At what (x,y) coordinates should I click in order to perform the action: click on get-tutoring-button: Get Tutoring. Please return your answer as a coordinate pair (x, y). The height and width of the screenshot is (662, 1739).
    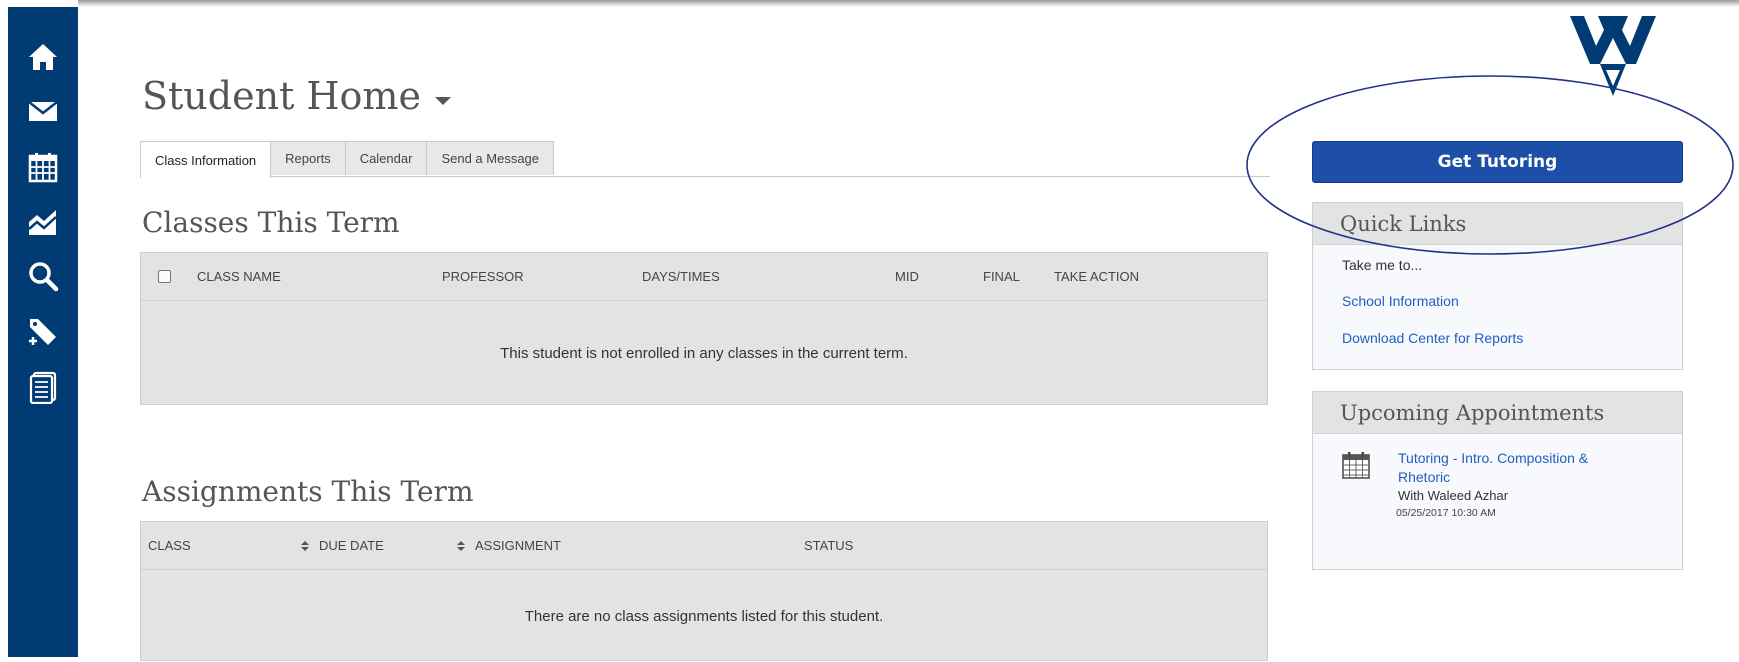
    Looking at the image, I should click on (1497, 162).